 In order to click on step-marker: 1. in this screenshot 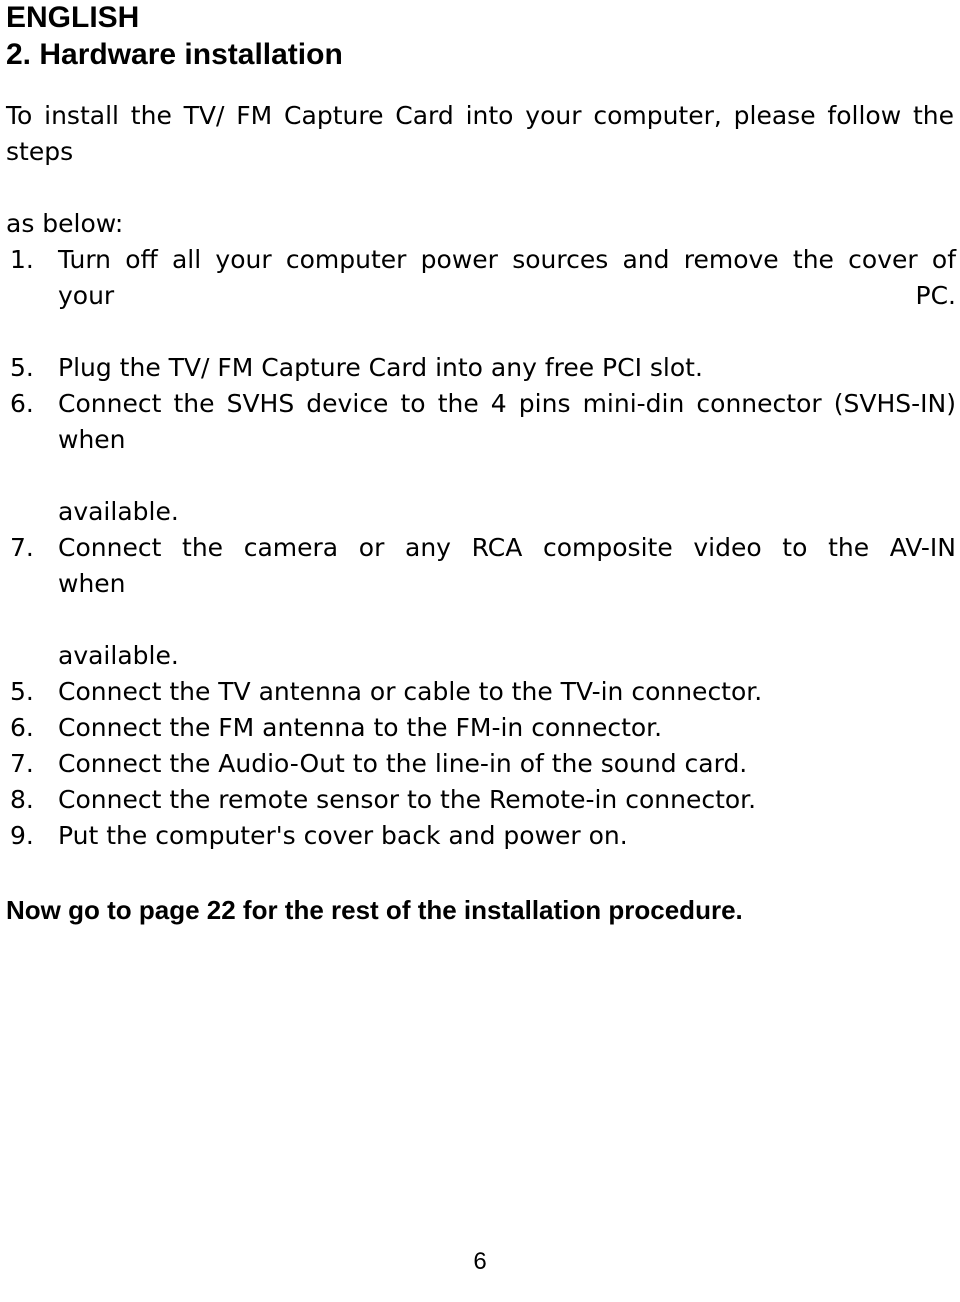, I will do `click(22, 259)`.